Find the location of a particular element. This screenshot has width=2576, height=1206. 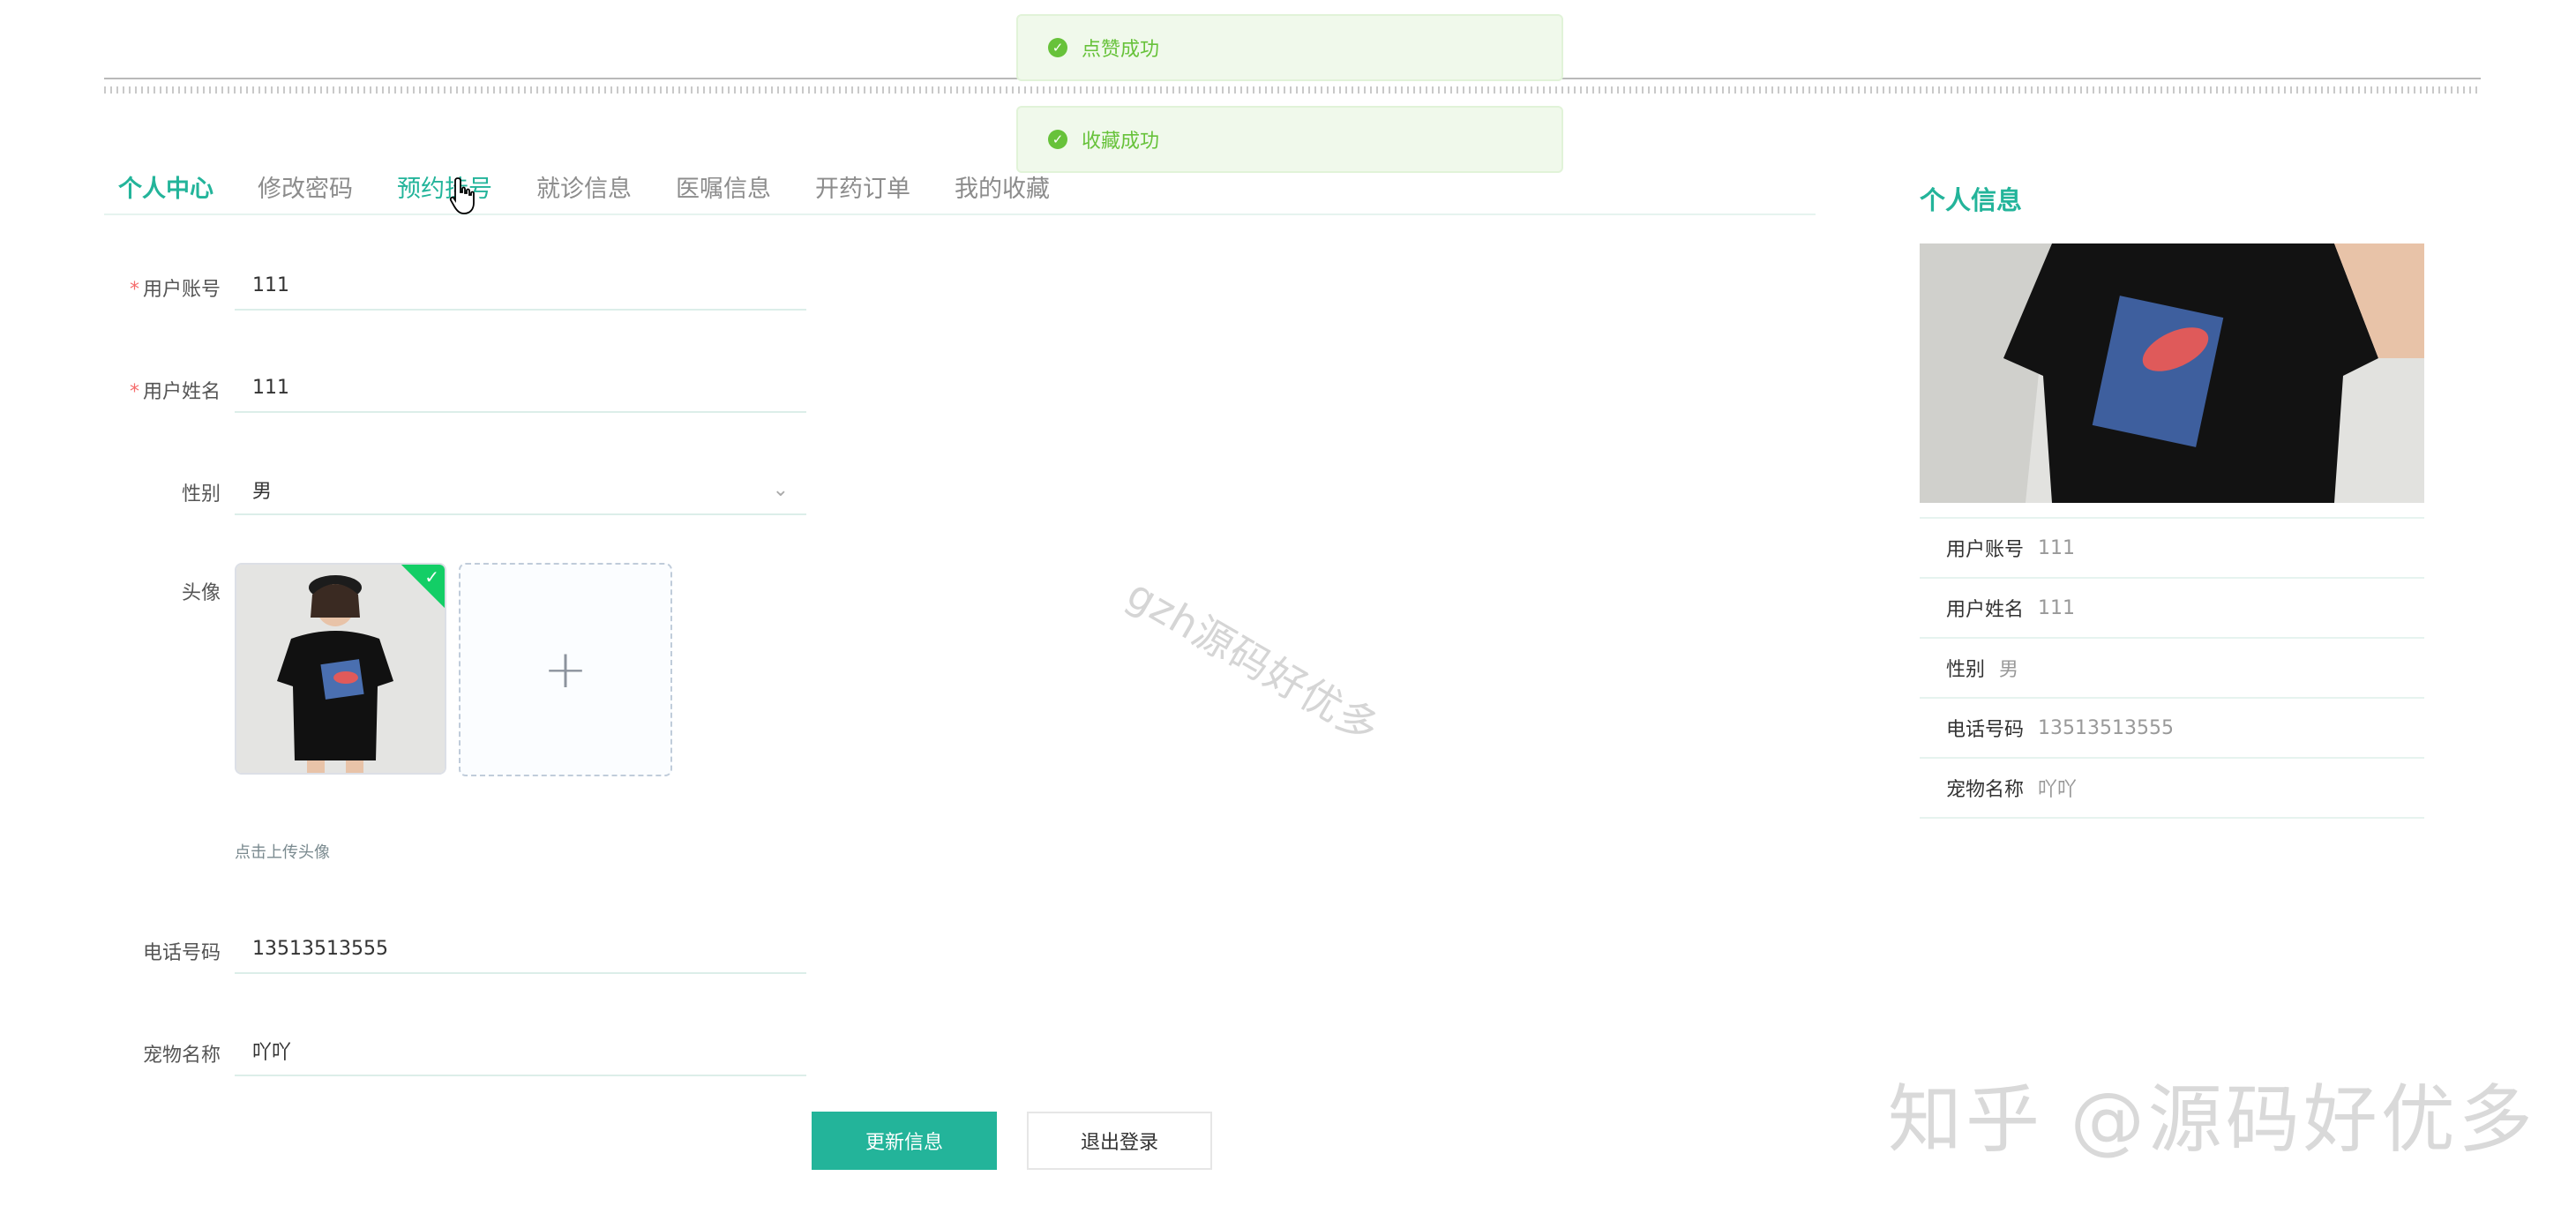

tab-bar: 个人中心 修改密码 预约挂号 就诊信息 医嘱信息 开药订单 我的收藏 is located at coordinates (960, 187).